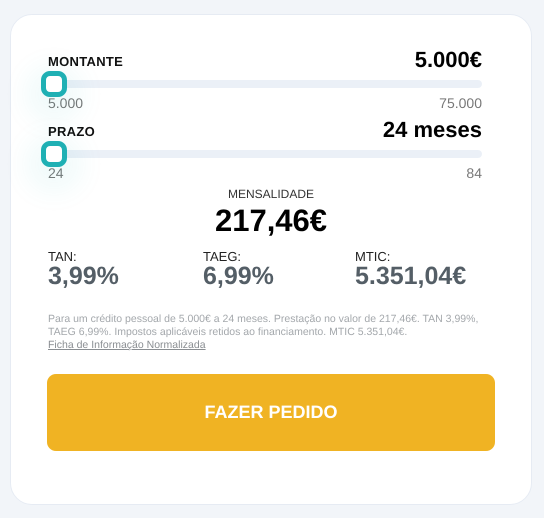 The image size is (544, 518). What do you see at coordinates (460, 103) in the screenshot?
I see `max-label: 75.000` at bounding box center [460, 103].